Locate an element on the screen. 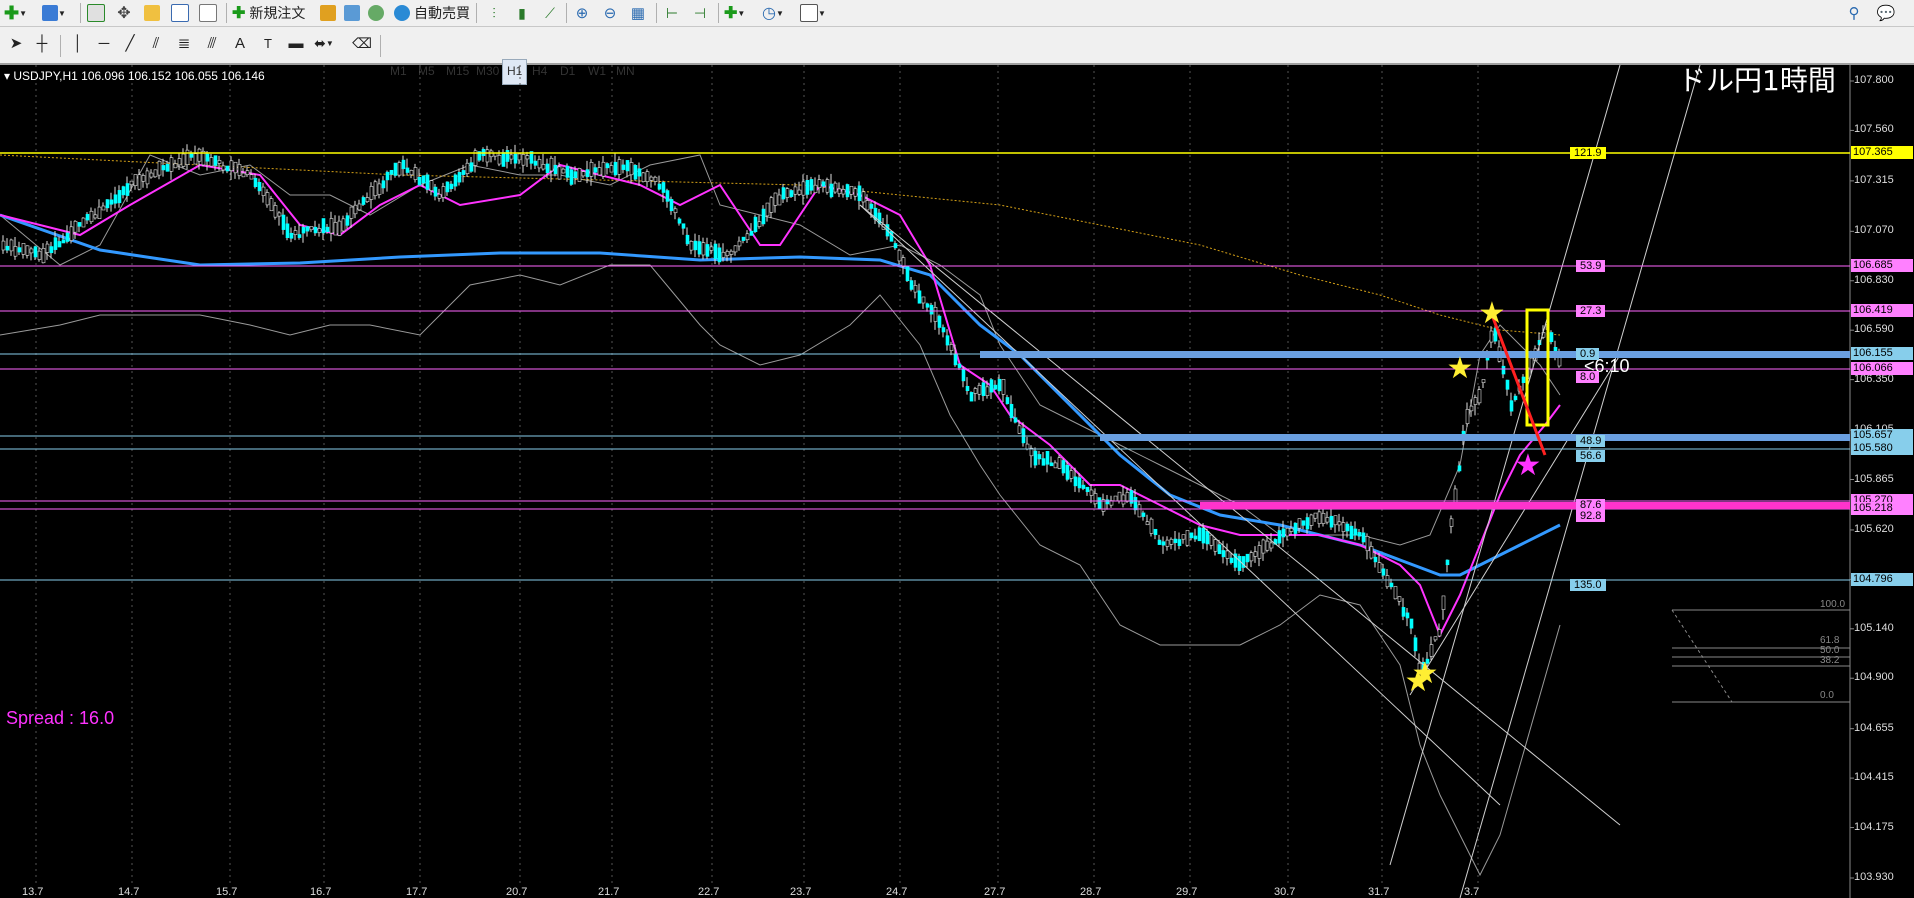 The width and height of the screenshot is (1914, 898). price-axis-label: 104.655 is located at coordinates (1874, 727).